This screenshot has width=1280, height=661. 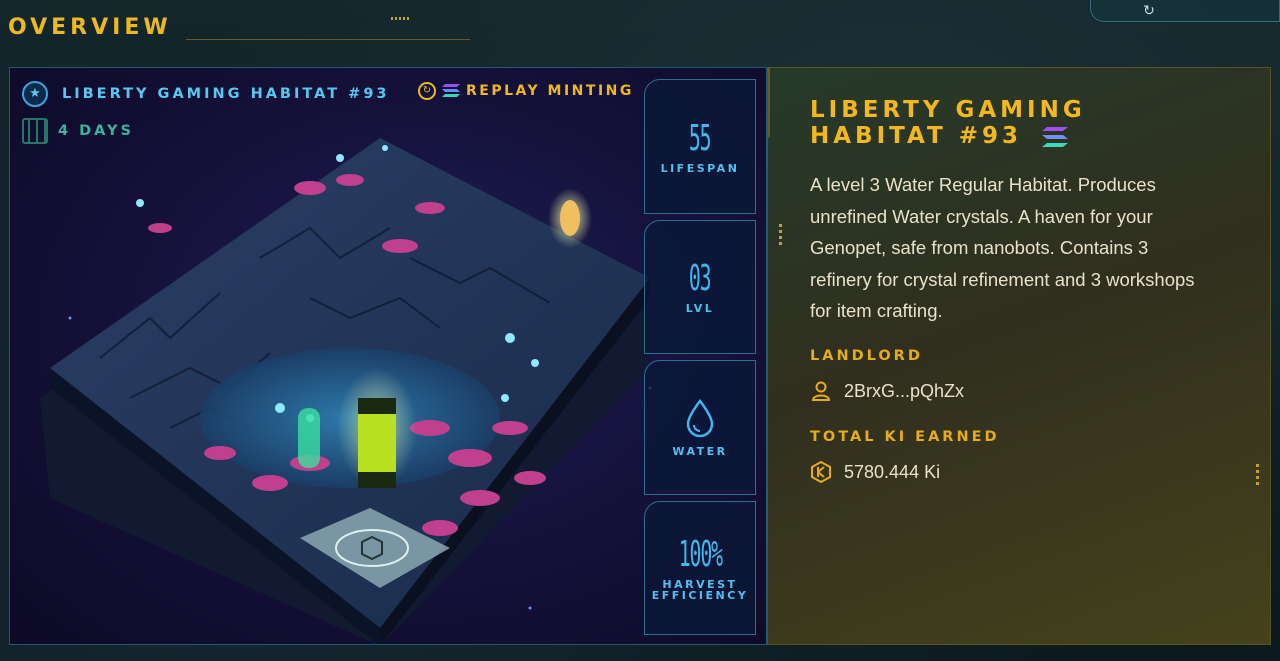 I want to click on stat-label: LIFESPAN, so click(x=700, y=168).